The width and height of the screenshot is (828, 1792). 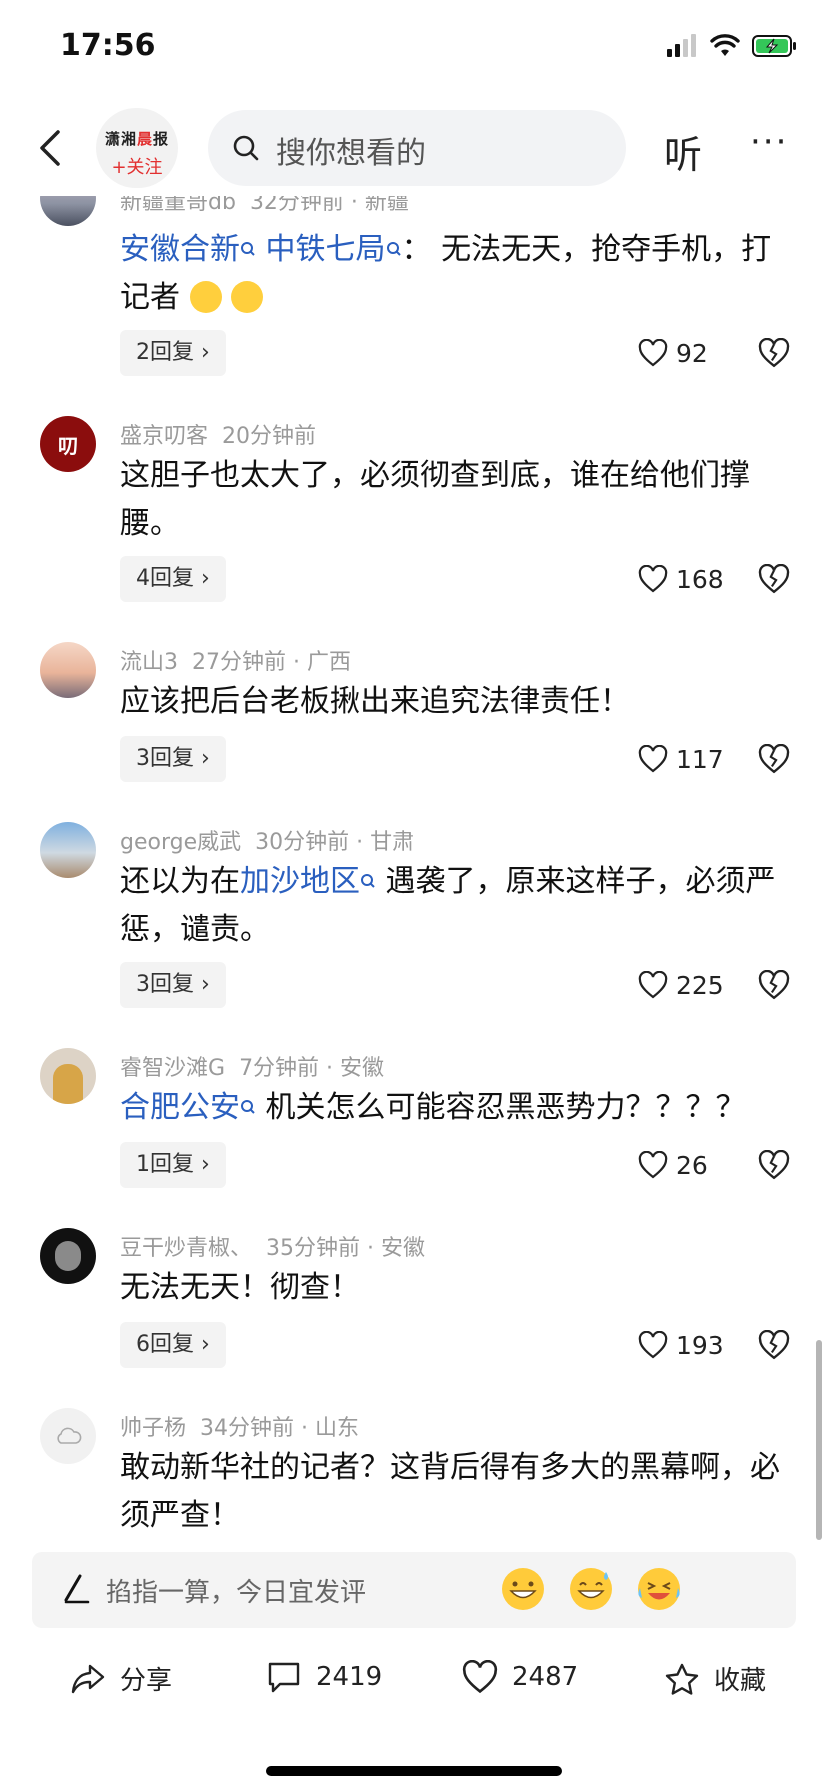 What do you see at coordinates (252, 1068) in the screenshot?
I see `comment-meta: 睿智沙滩G 7分钟前 · 安徽` at bounding box center [252, 1068].